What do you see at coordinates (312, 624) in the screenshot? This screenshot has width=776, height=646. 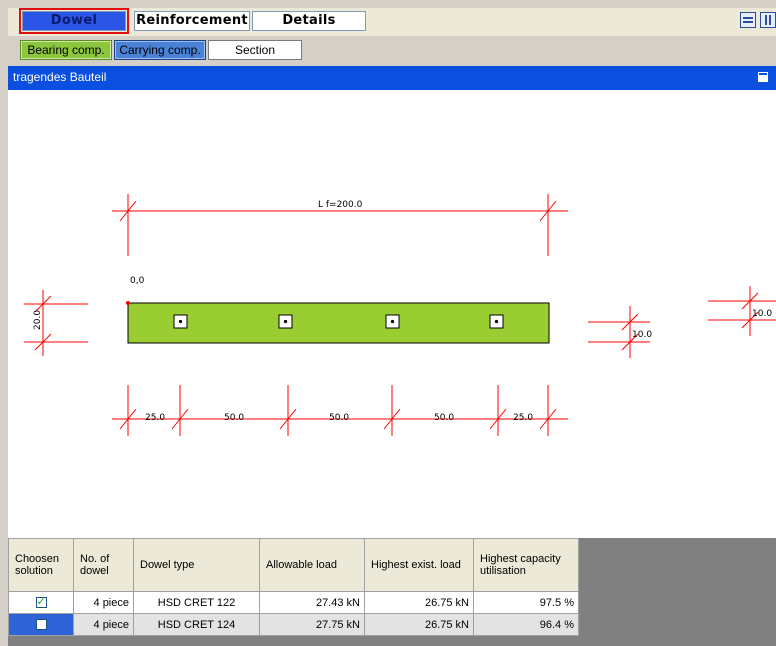 I see `allowable-cell: 27.75 kN` at bounding box center [312, 624].